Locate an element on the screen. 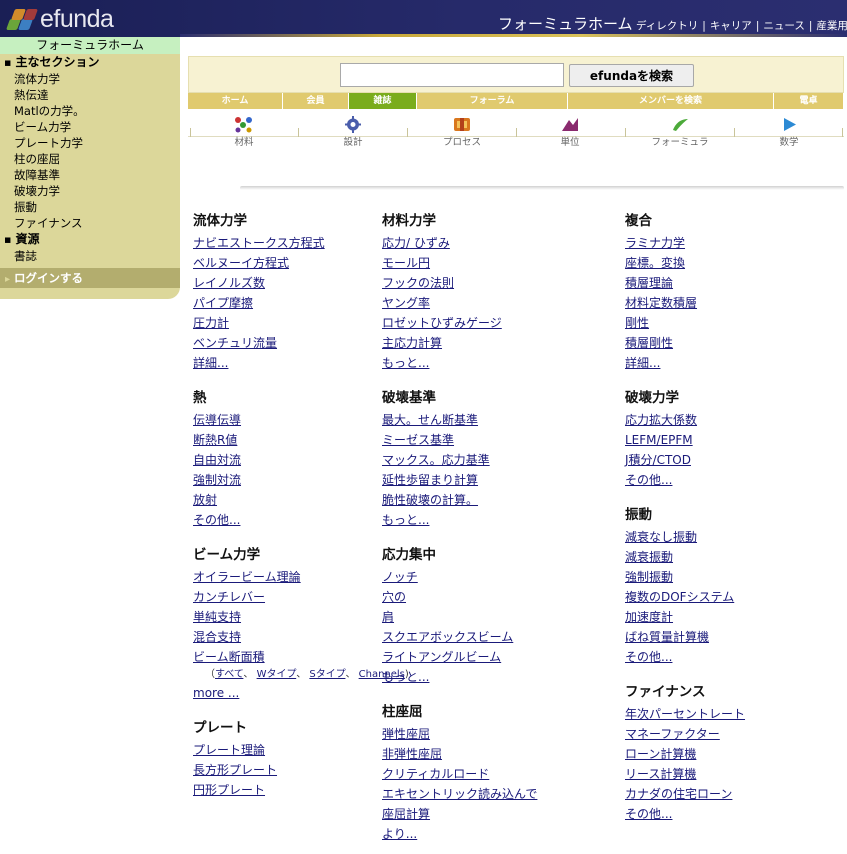 This screenshot has height=854, width=847. topic-link: オイラービーム理論 is located at coordinates (301, 577).